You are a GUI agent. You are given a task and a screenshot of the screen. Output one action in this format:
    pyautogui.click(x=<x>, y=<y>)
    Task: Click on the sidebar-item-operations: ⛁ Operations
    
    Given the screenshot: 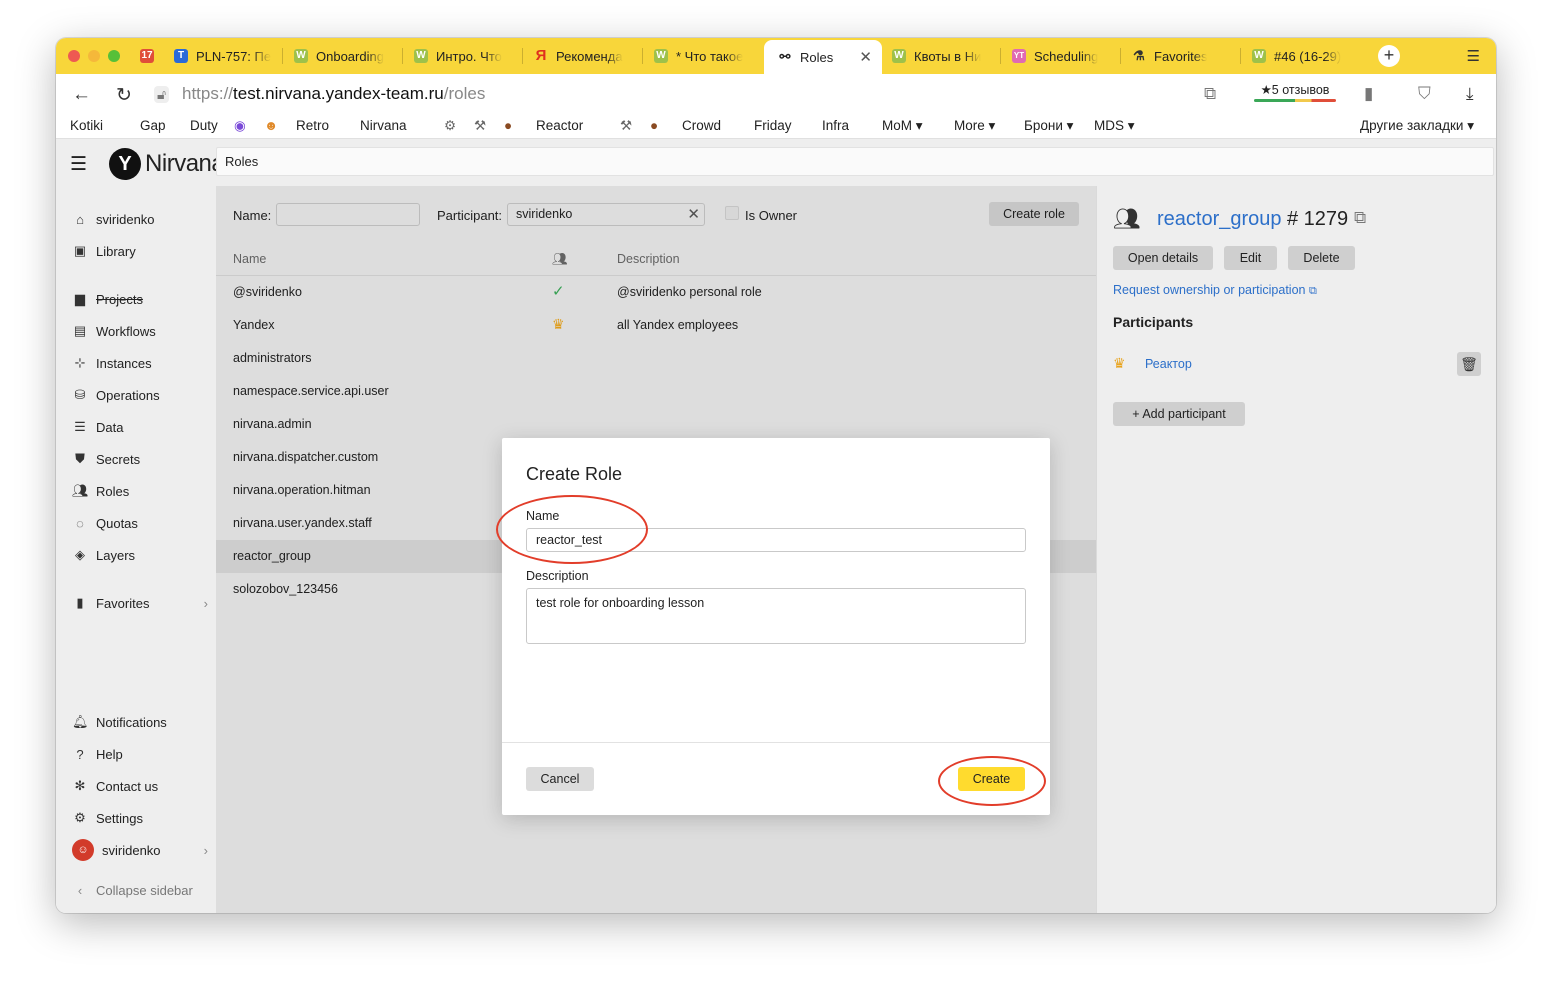 What is the action you would take?
    pyautogui.click(x=116, y=395)
    